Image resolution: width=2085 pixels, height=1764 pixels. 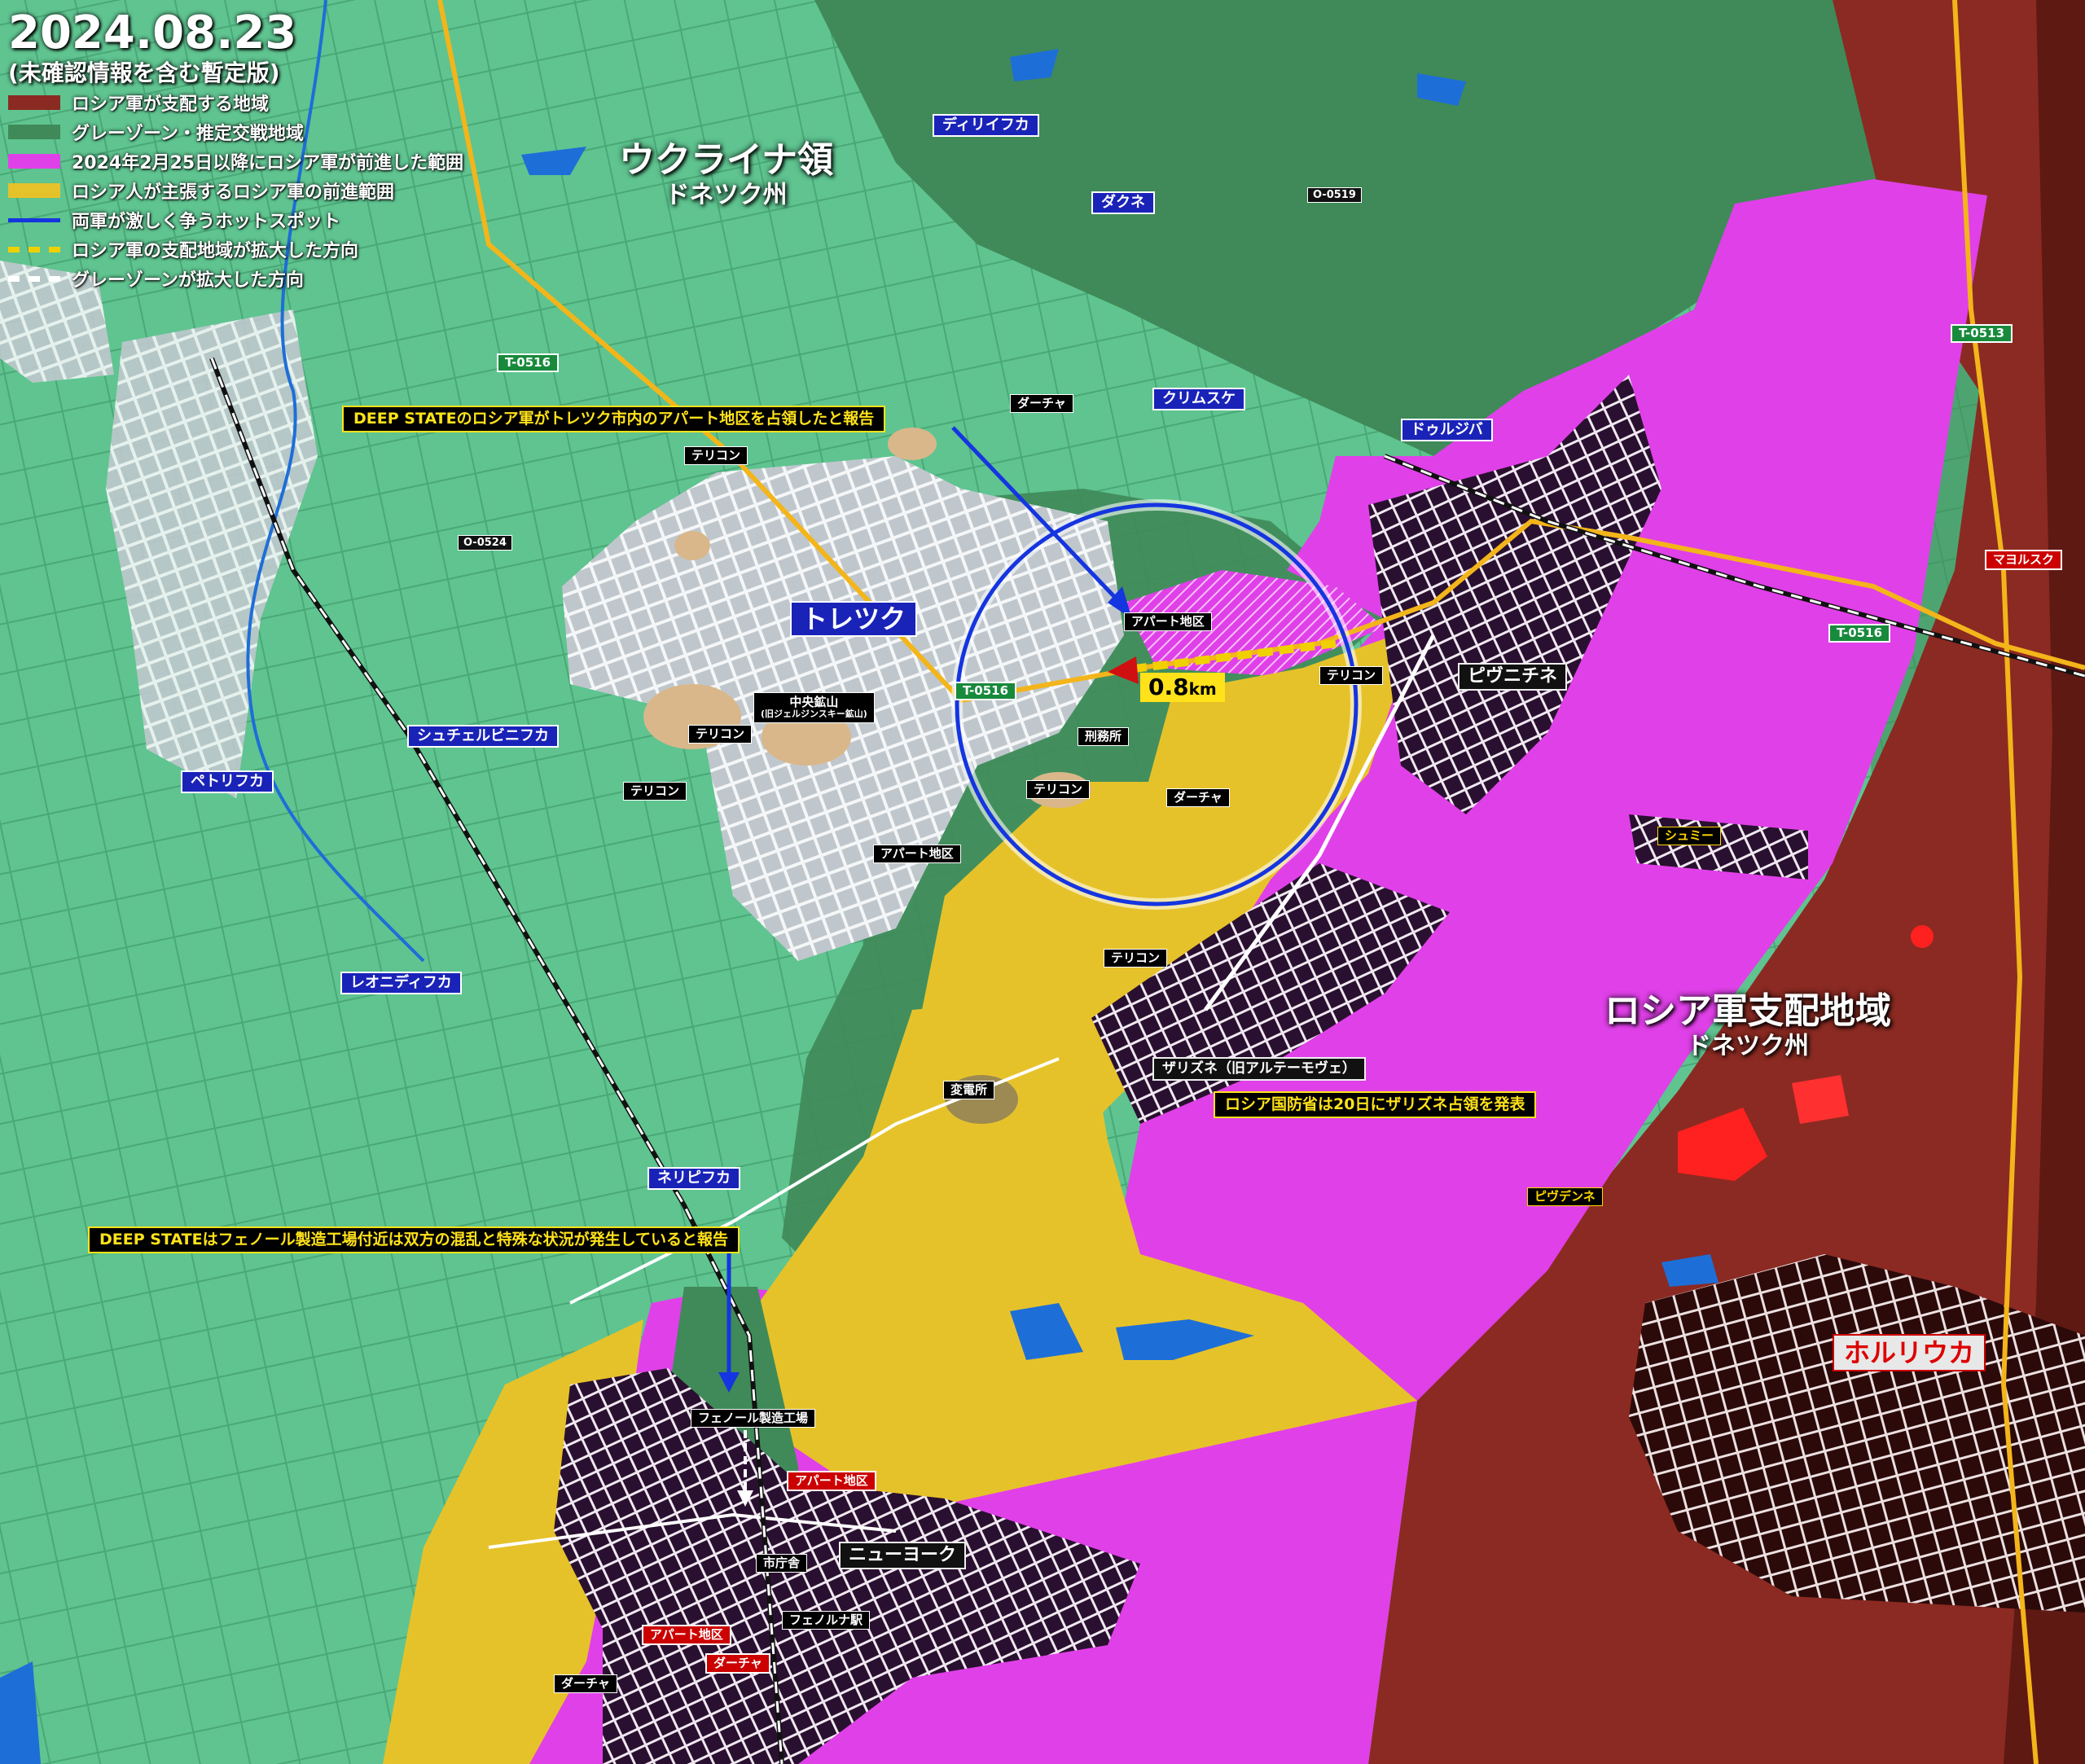 I want to click on label-central-mine: 中央鉱山 (旧ジェルジンスキー鉱山), so click(x=814, y=707).